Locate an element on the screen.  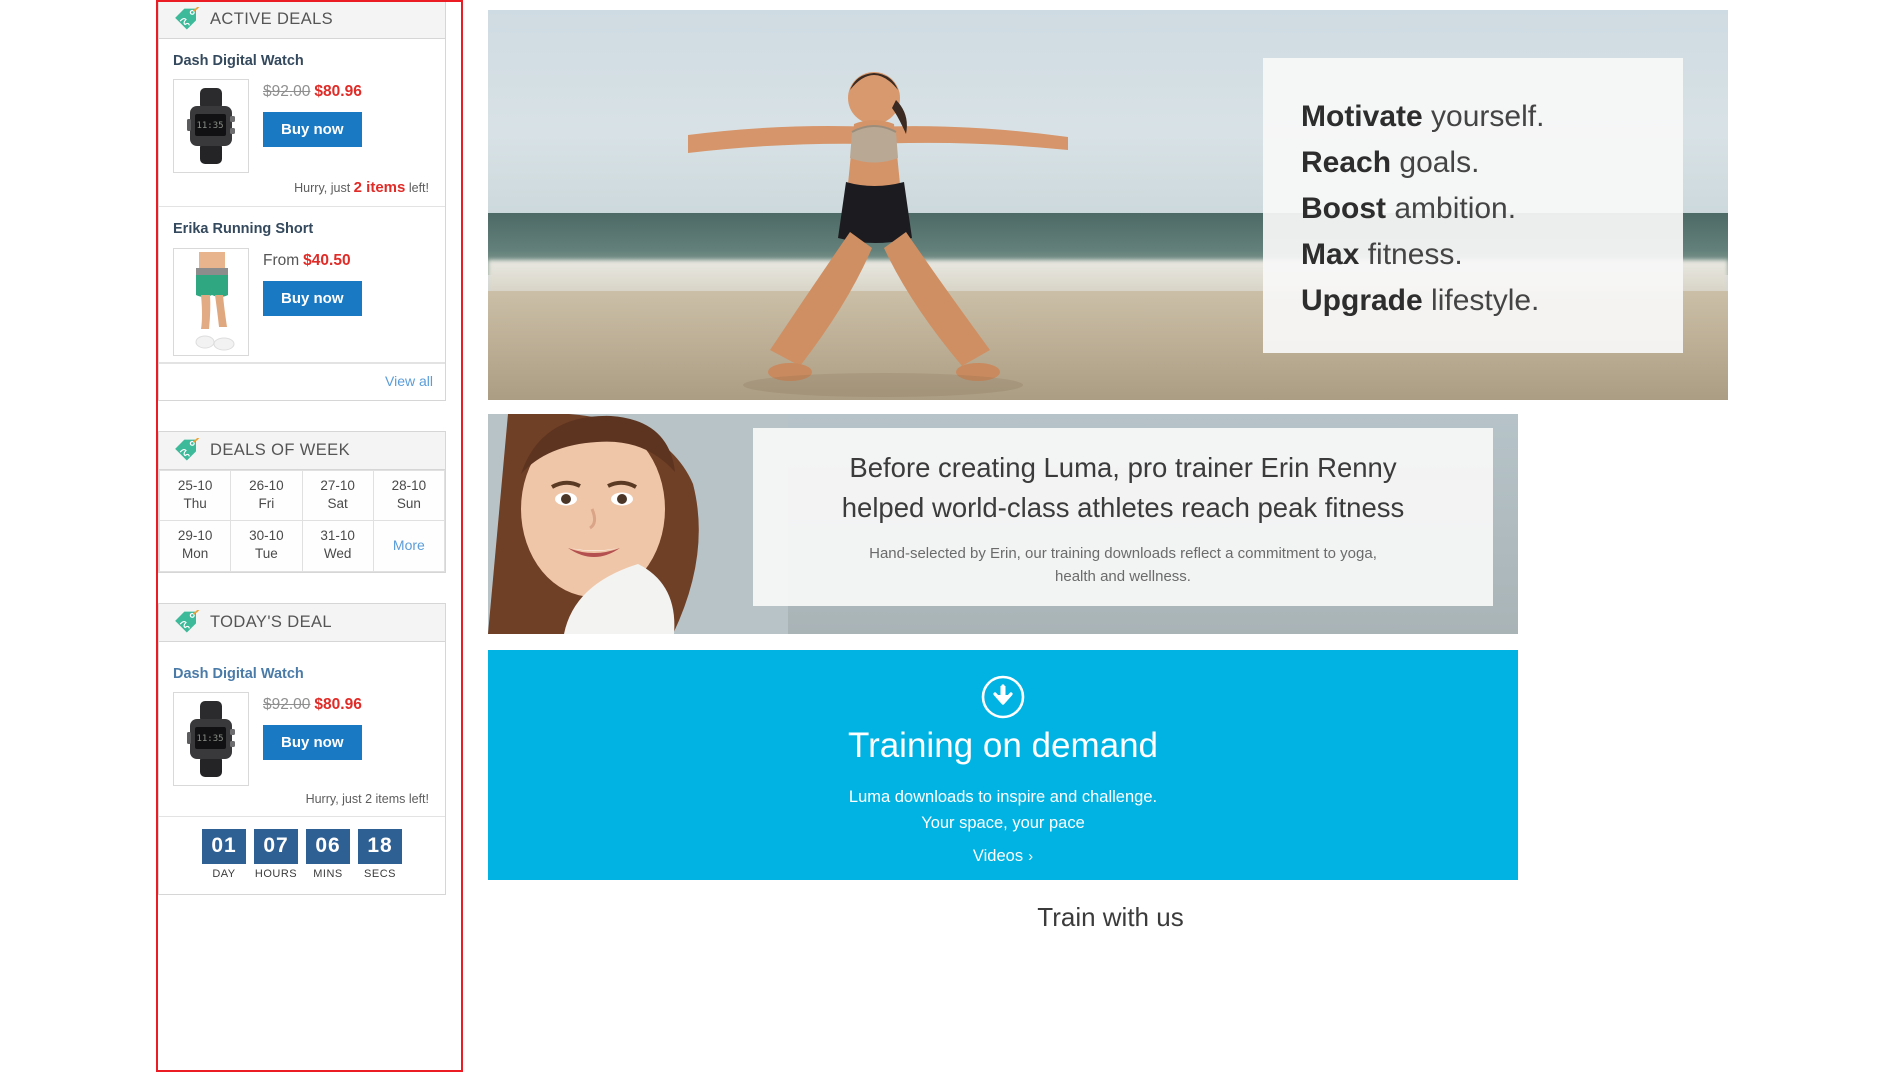
stock-count: 2 items is located at coordinates (379, 188).